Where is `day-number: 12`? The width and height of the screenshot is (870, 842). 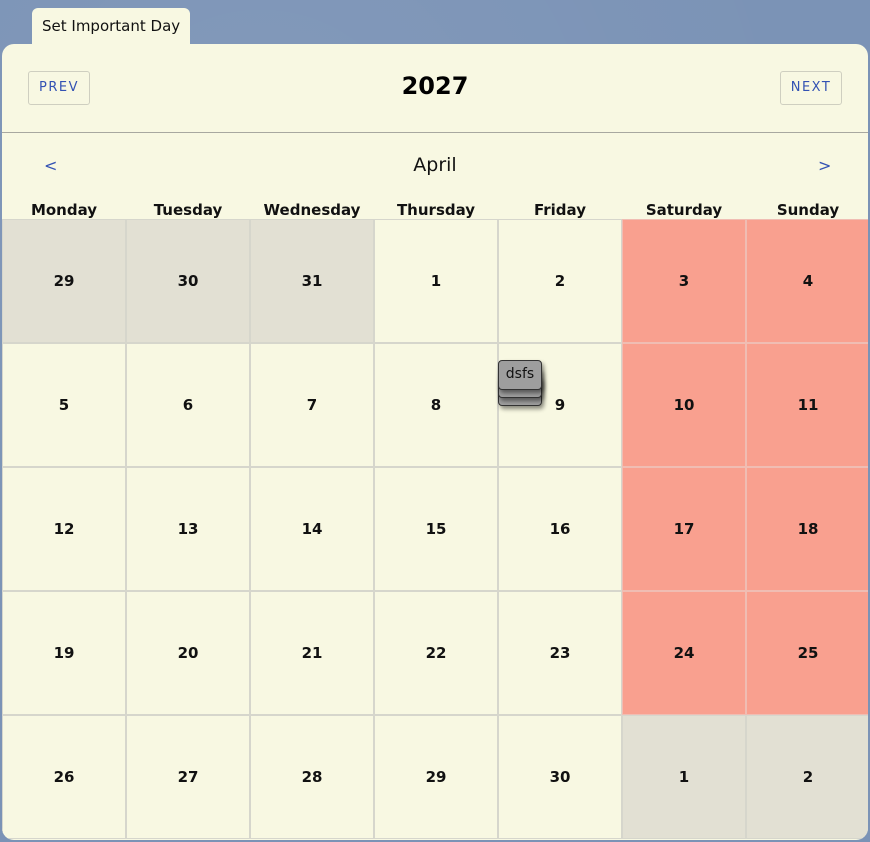 day-number: 12 is located at coordinates (64, 529).